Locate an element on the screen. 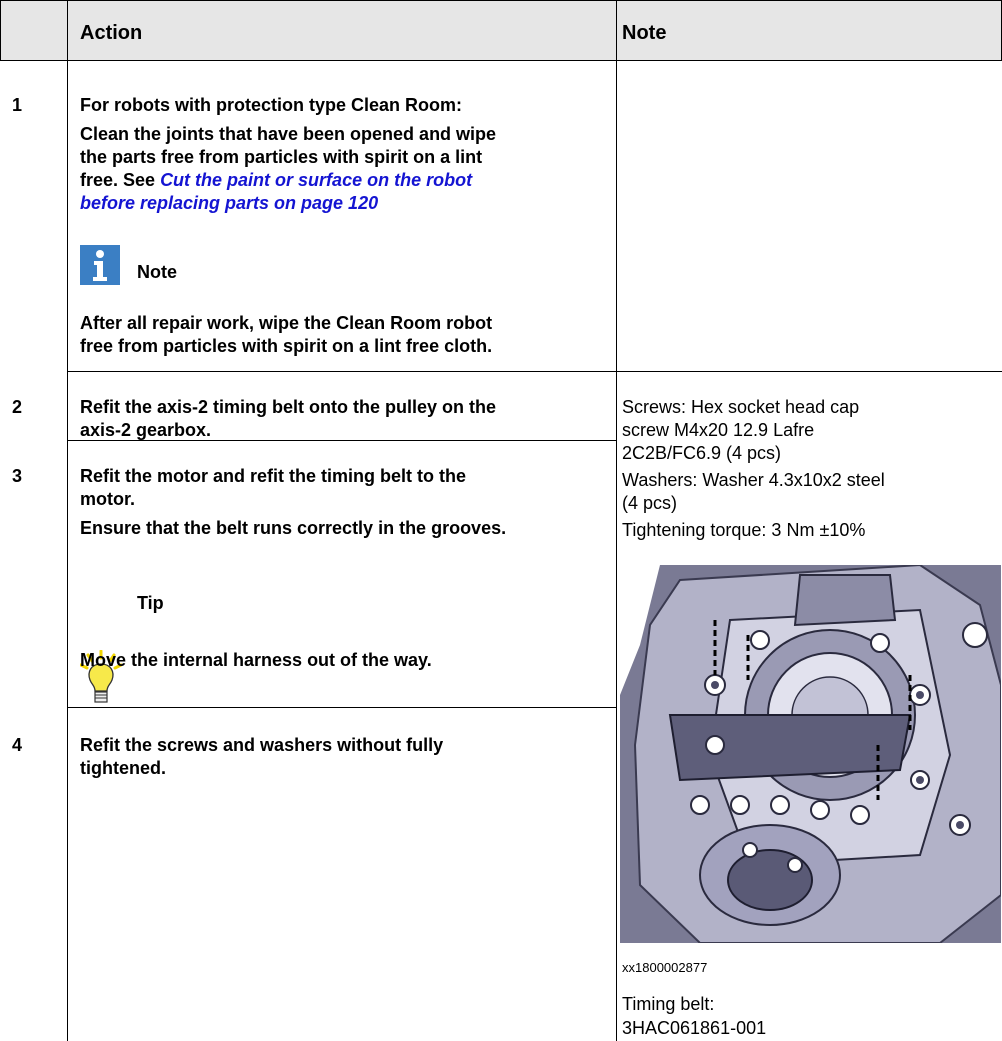 This screenshot has width=1002, height=1041. washers-line-2: (4 pcs) is located at coordinates (650, 503).